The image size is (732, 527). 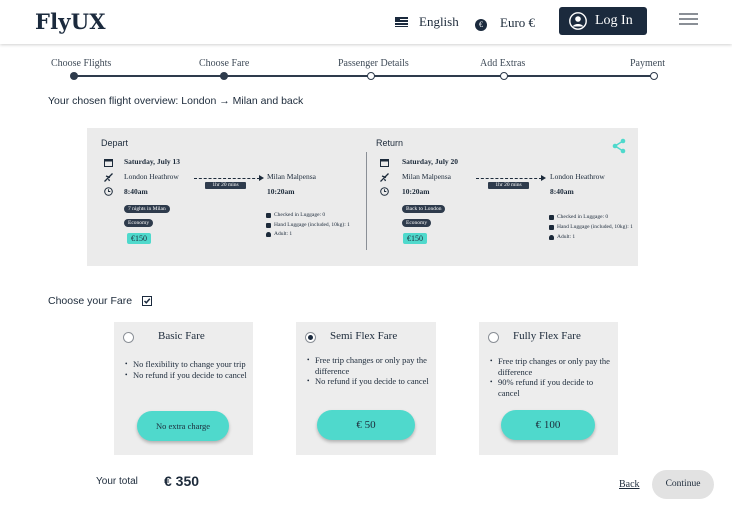 What do you see at coordinates (688, 19) in the screenshot?
I see `menu-icon` at bounding box center [688, 19].